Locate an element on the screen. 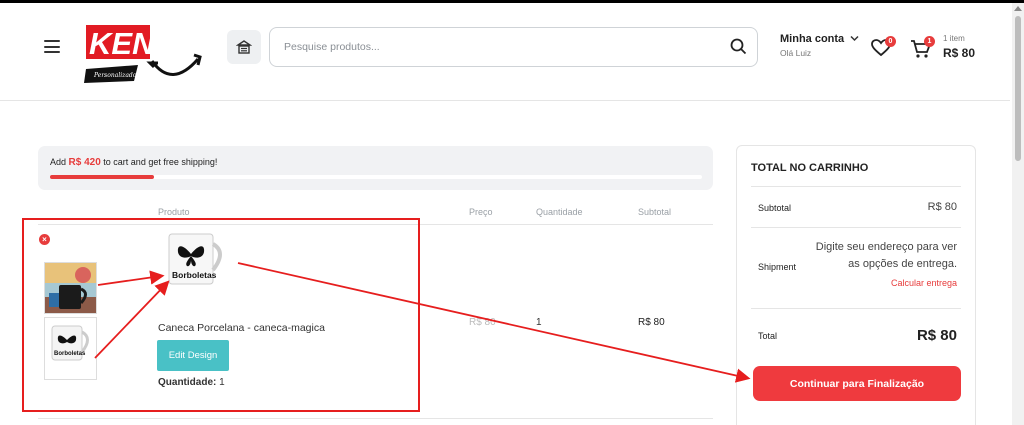 This screenshot has width=1024, height=425. total-label: Total is located at coordinates (768, 336).